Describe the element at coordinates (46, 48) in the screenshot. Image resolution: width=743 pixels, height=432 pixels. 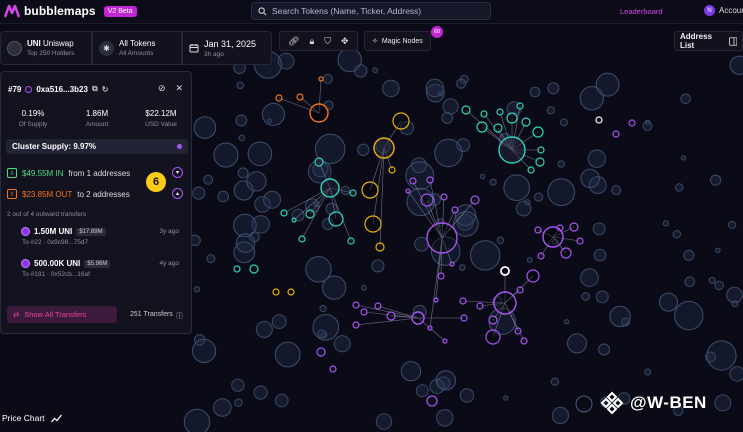
I see `token-selector: UNI Uniswap Top 250 Holders` at that location.